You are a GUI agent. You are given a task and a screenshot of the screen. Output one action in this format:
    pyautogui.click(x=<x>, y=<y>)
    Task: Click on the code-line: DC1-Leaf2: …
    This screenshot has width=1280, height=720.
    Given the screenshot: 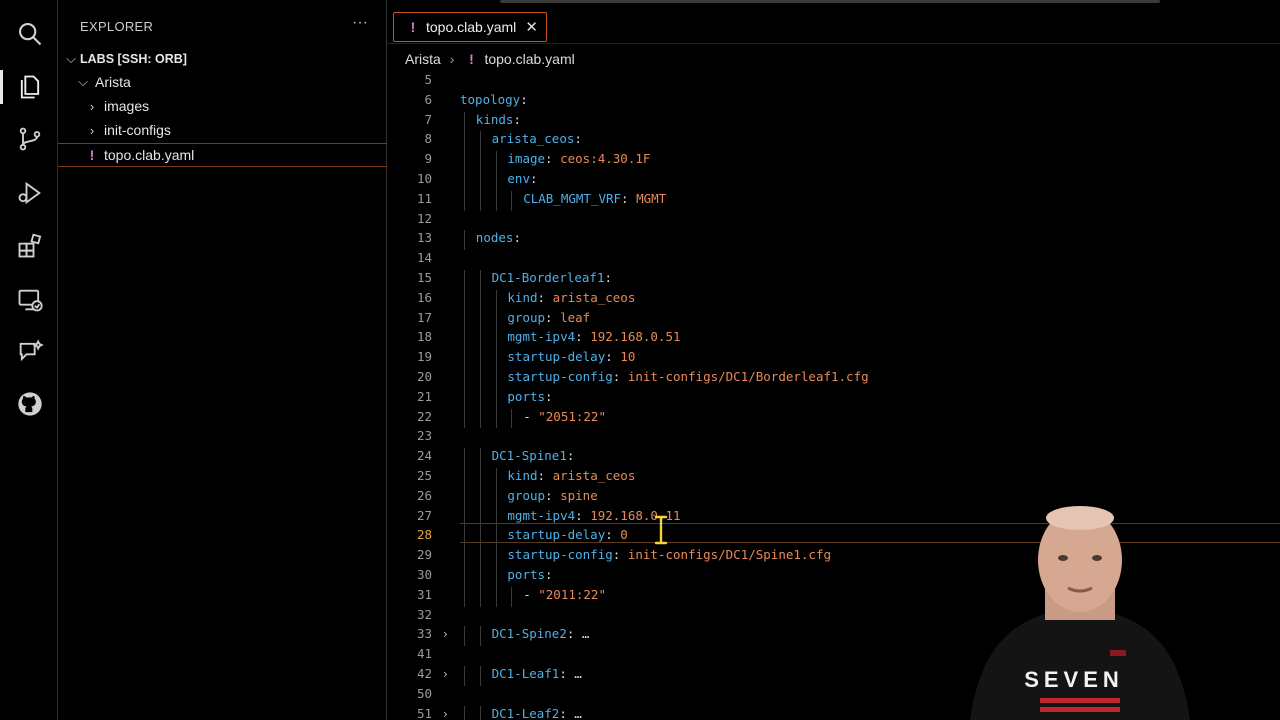 What is the action you would take?
    pyautogui.click(x=537, y=713)
    